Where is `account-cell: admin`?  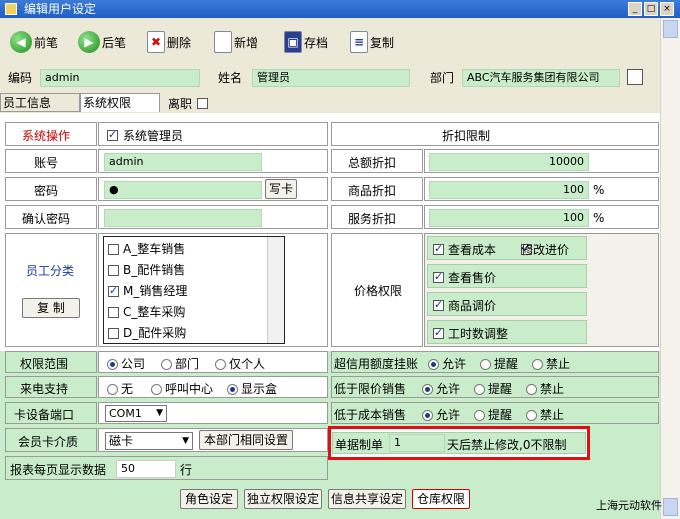 account-cell: admin is located at coordinates (213, 161).